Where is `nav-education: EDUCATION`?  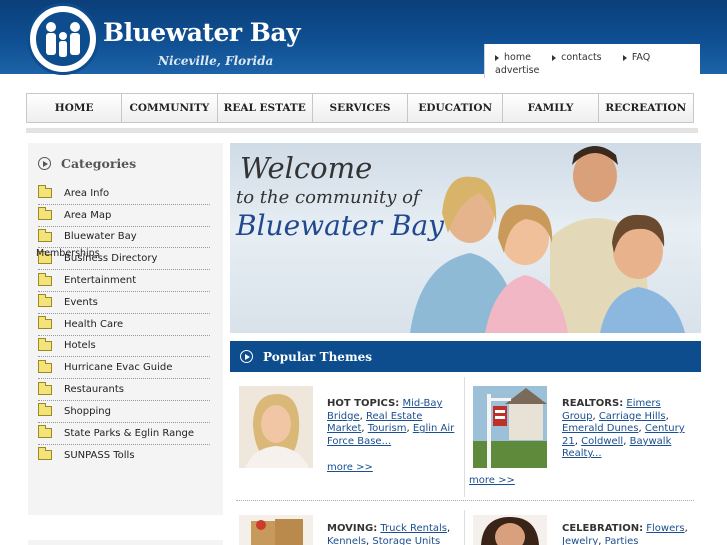
nav-education: EDUCATION is located at coordinates (456, 108).